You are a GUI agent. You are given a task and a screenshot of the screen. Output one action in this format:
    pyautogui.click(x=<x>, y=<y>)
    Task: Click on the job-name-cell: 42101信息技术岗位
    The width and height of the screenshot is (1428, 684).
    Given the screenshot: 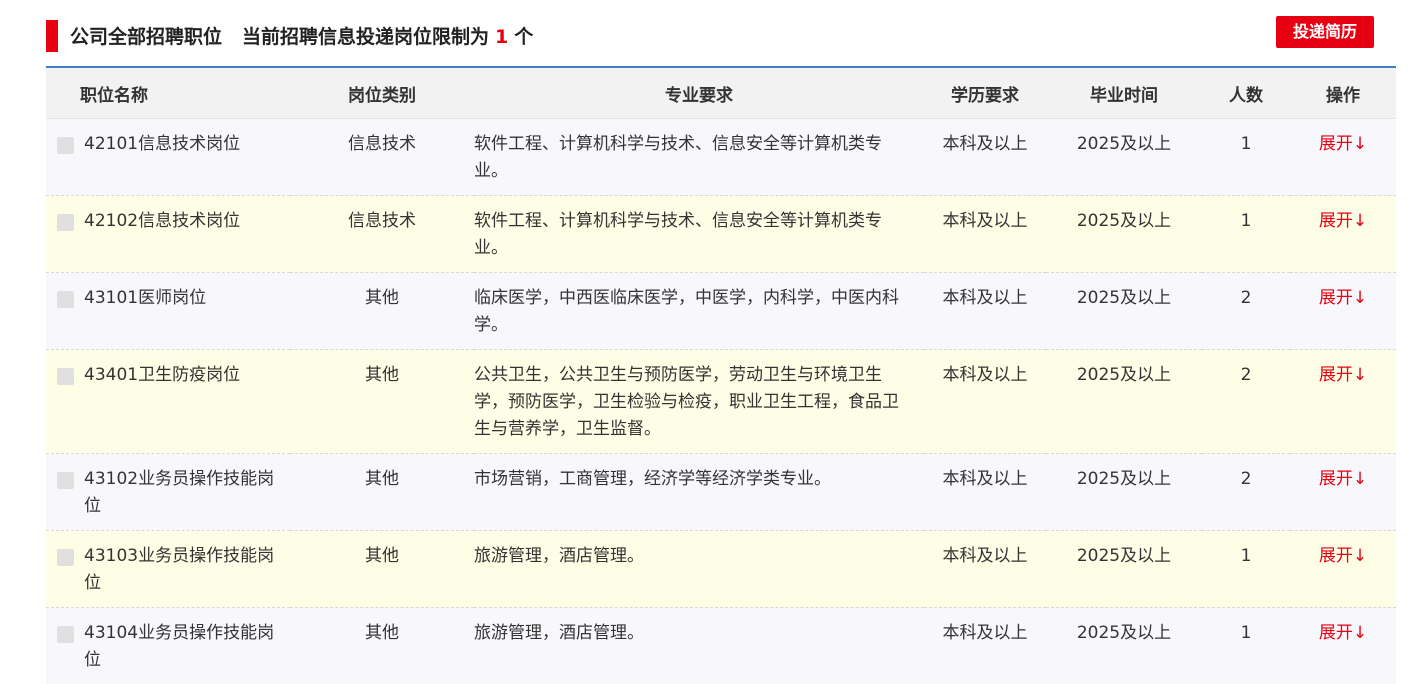 What is the action you would take?
    pyautogui.click(x=168, y=157)
    